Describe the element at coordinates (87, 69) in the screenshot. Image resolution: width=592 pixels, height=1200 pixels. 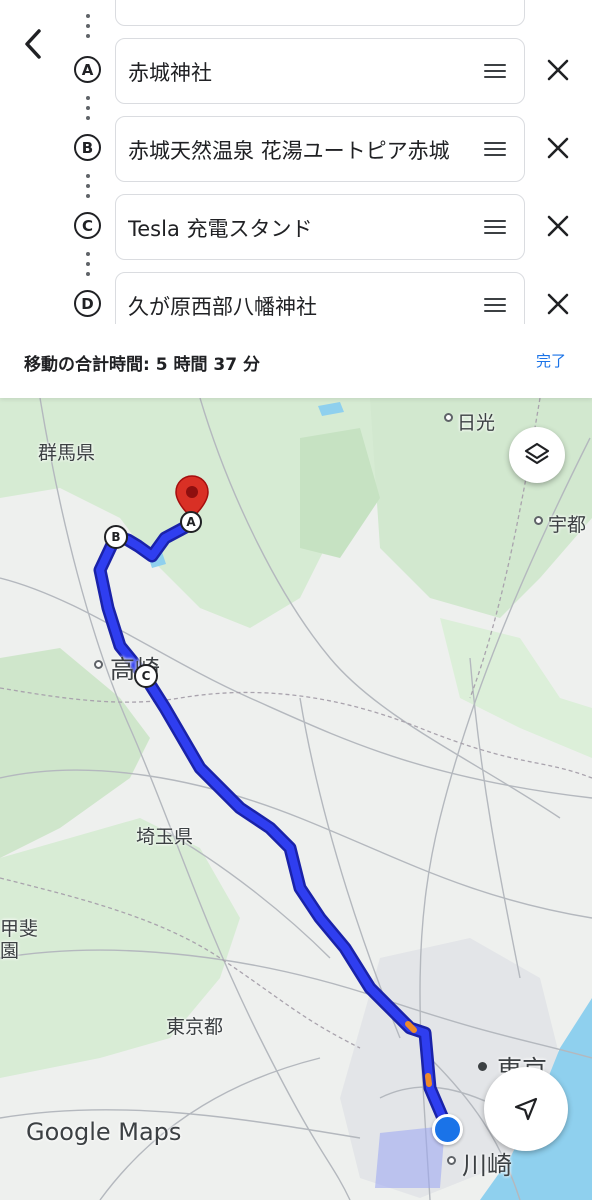
I see `stop-marker-a: A` at that location.